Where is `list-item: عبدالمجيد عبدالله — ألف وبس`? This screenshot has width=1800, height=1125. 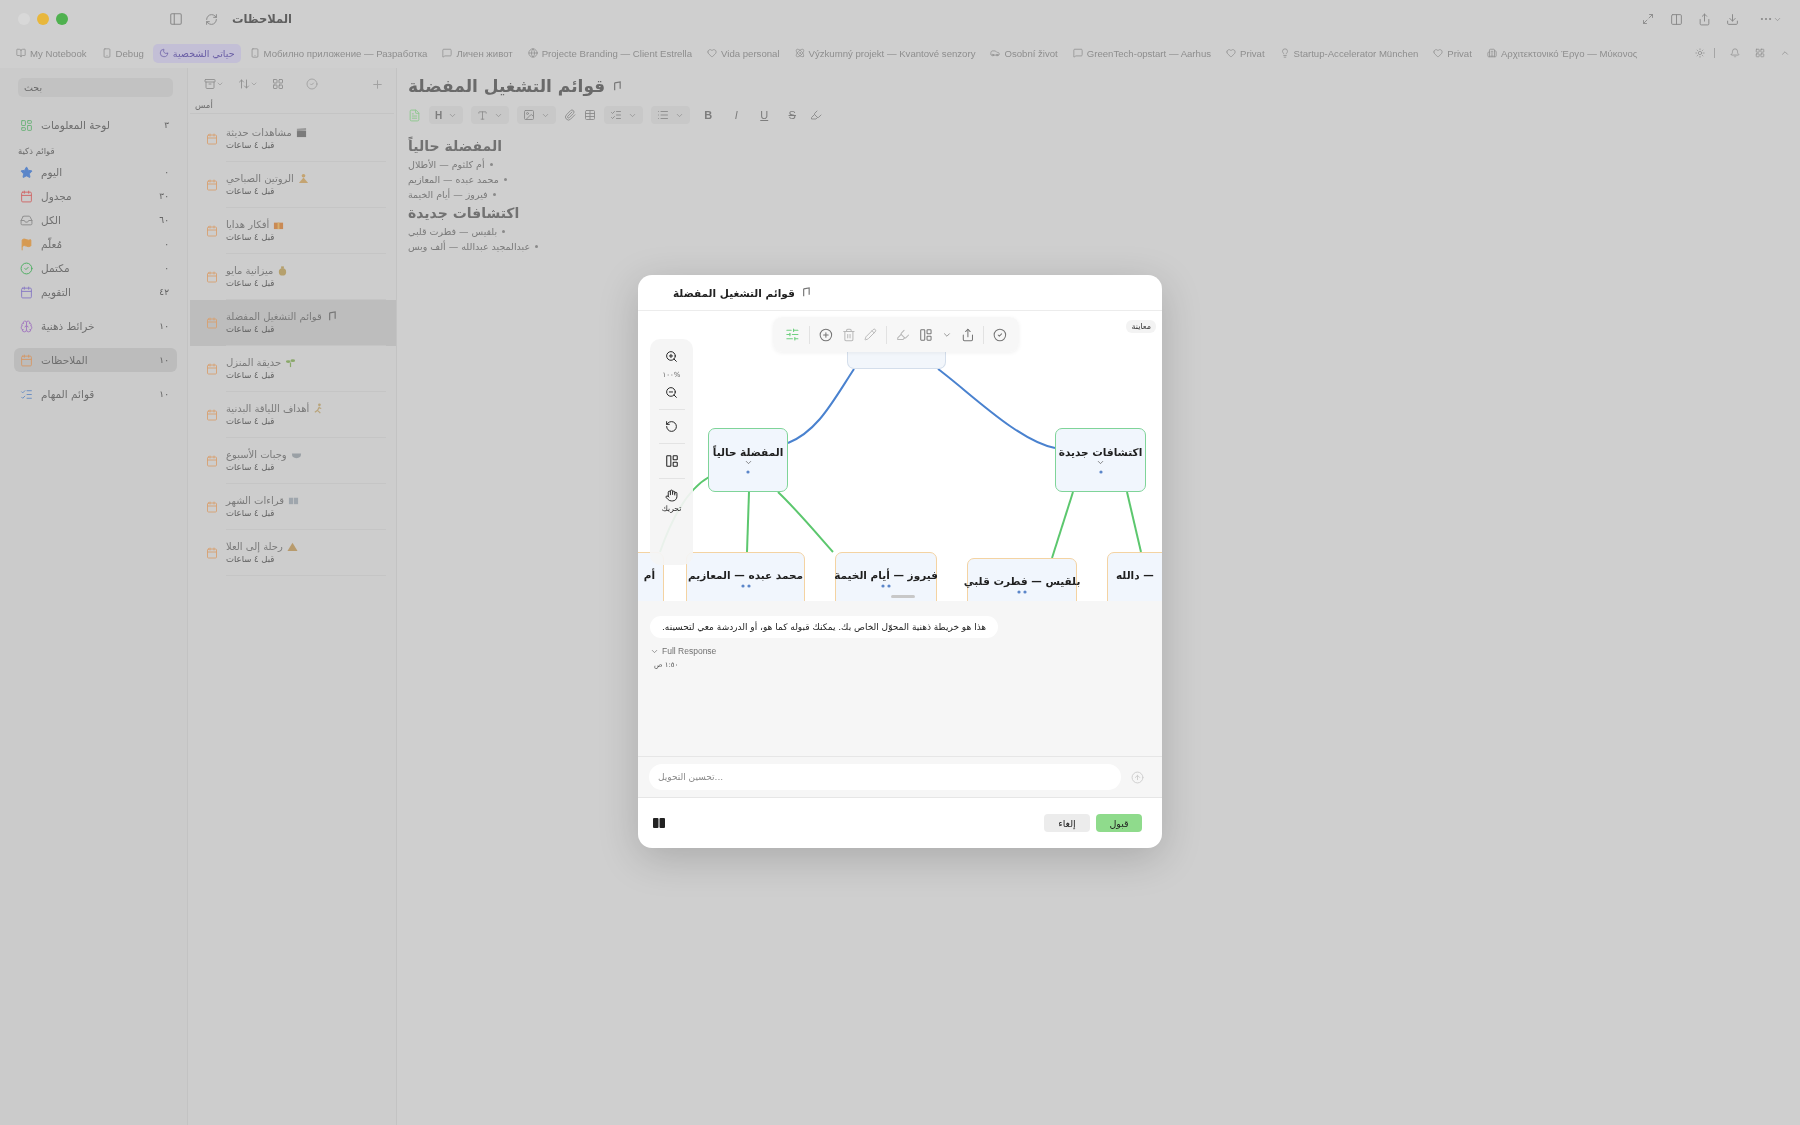 list-item: عبدالمجيد عبدالله — ألف وبس is located at coordinates (469, 246).